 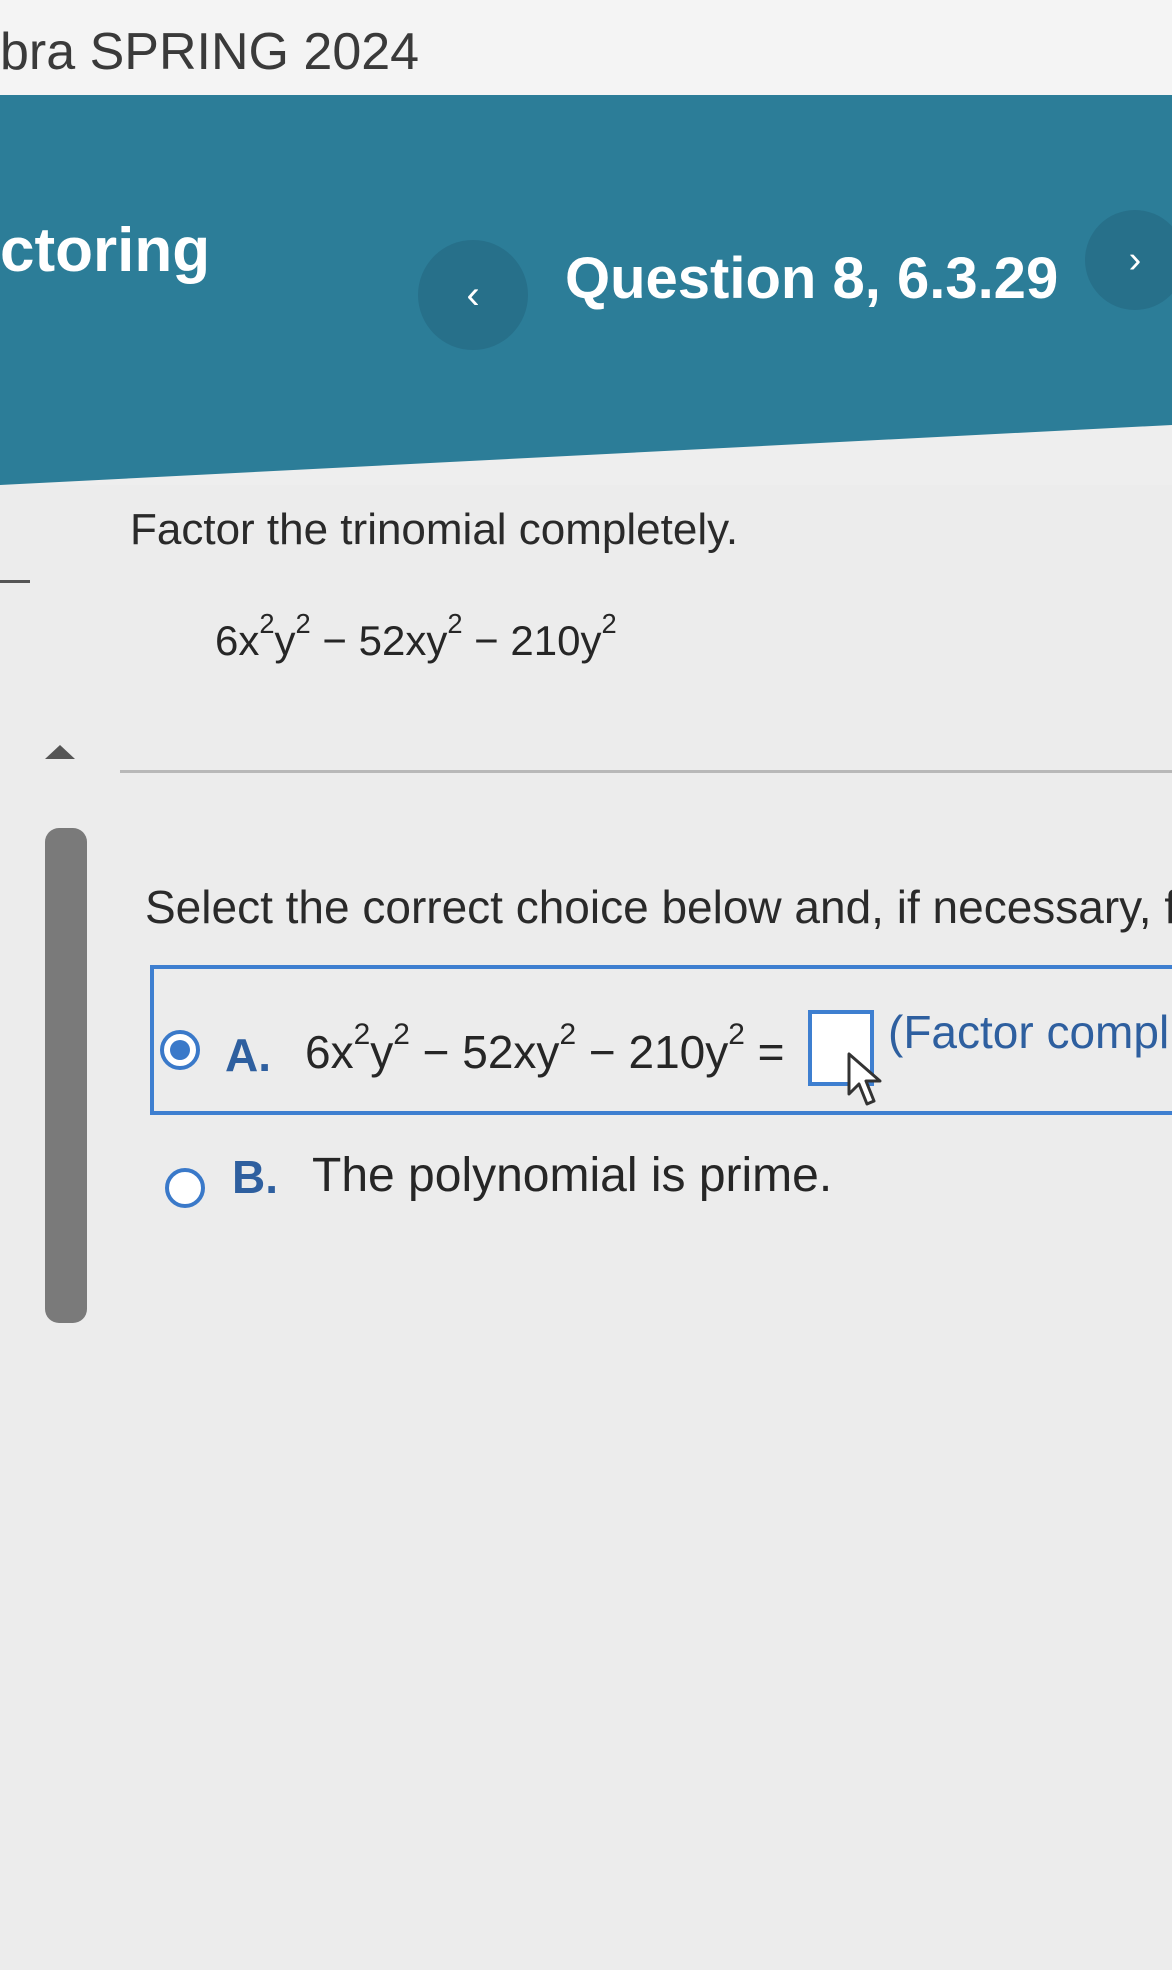 I want to click on scrollbar-thumb, so click(x=66, y=1075).